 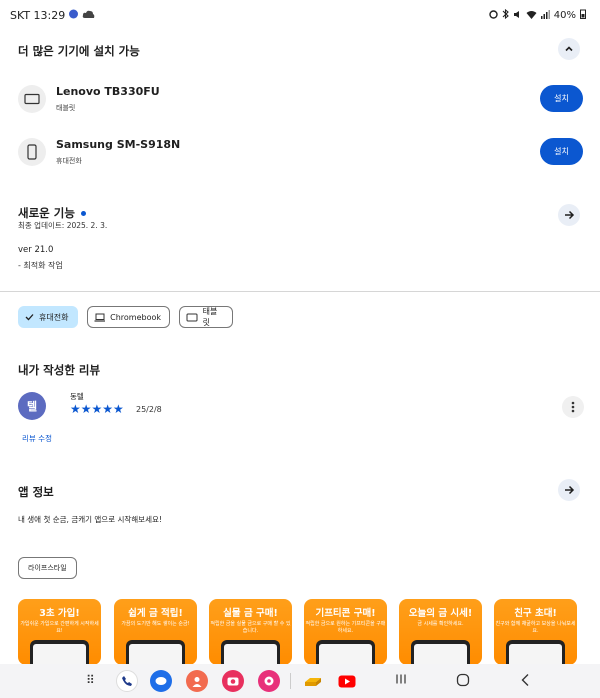 What do you see at coordinates (38, 15) in the screenshot?
I see `carrier-time: SKT 13:29` at bounding box center [38, 15].